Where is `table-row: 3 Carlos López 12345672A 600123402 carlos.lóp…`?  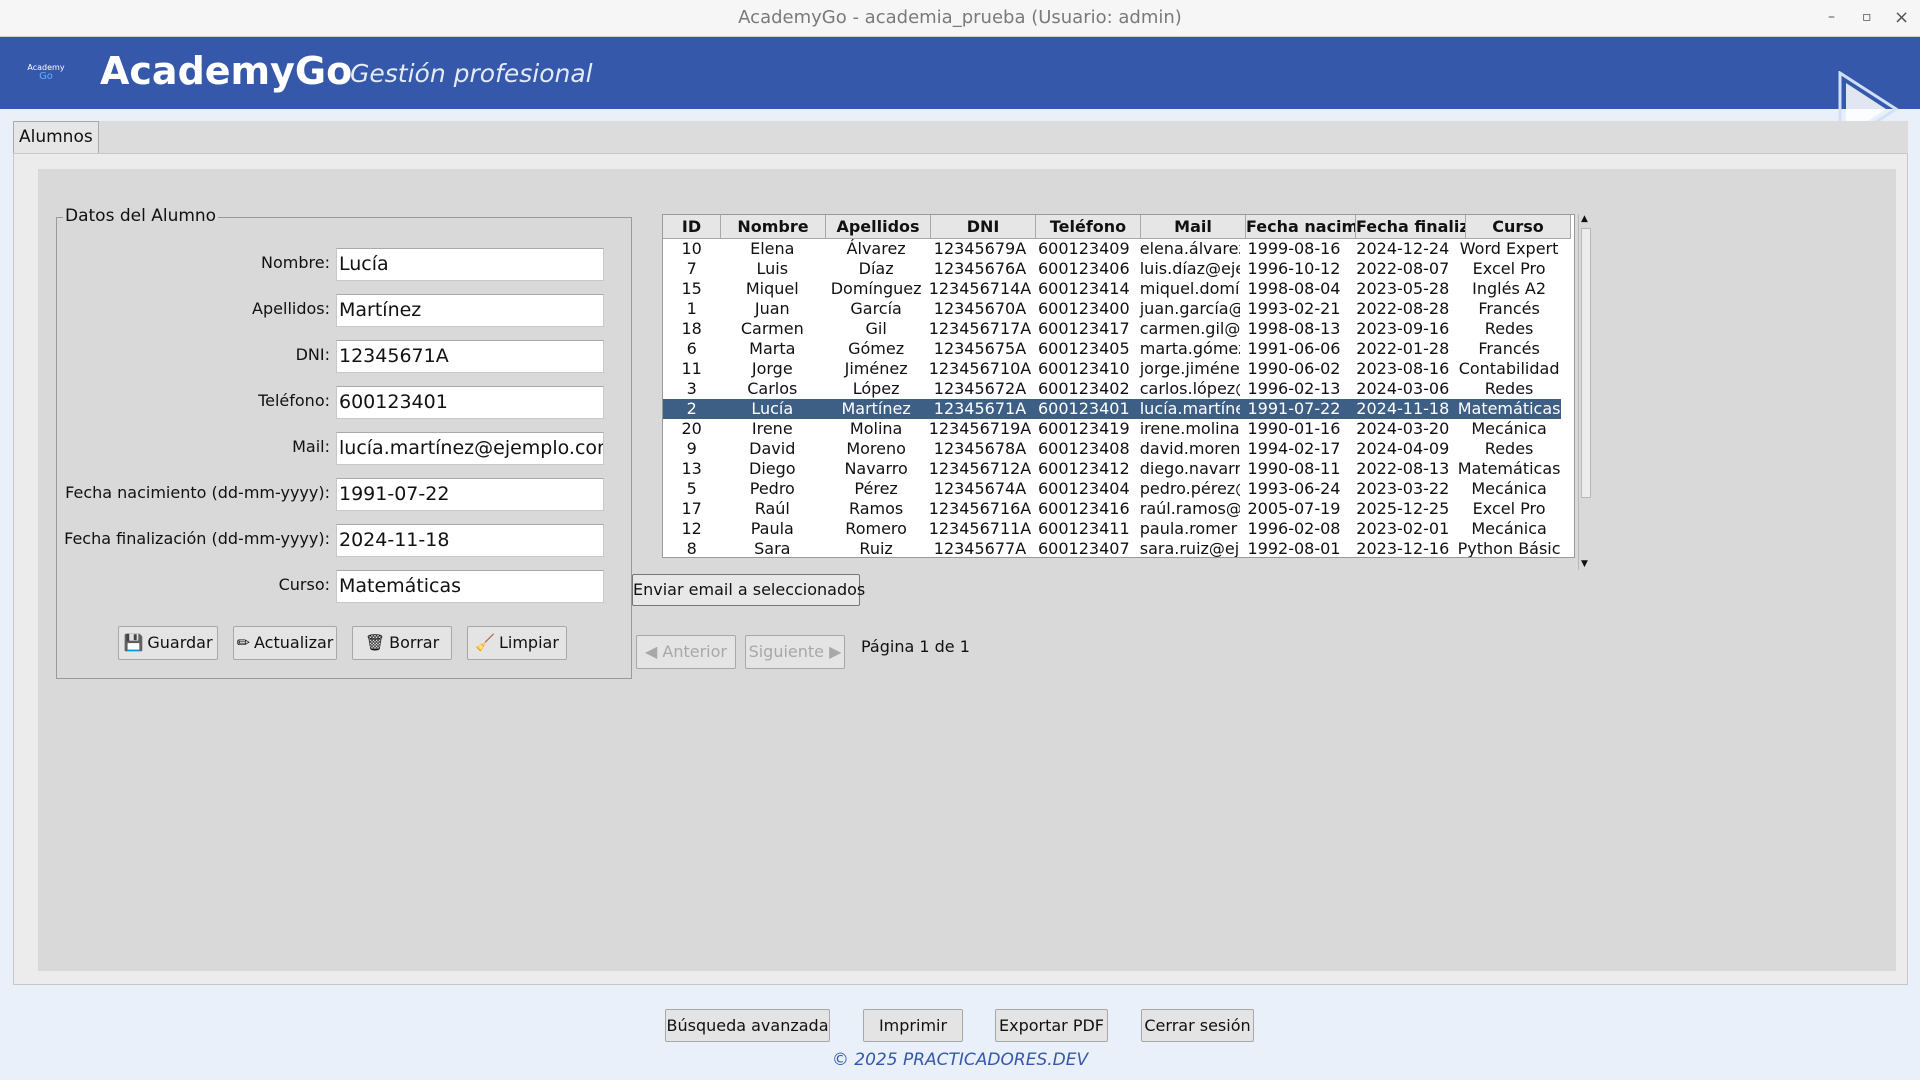
table-row: 3 Carlos López 12345672A 600123402 carlos.lóp… is located at coordinates (1112, 389).